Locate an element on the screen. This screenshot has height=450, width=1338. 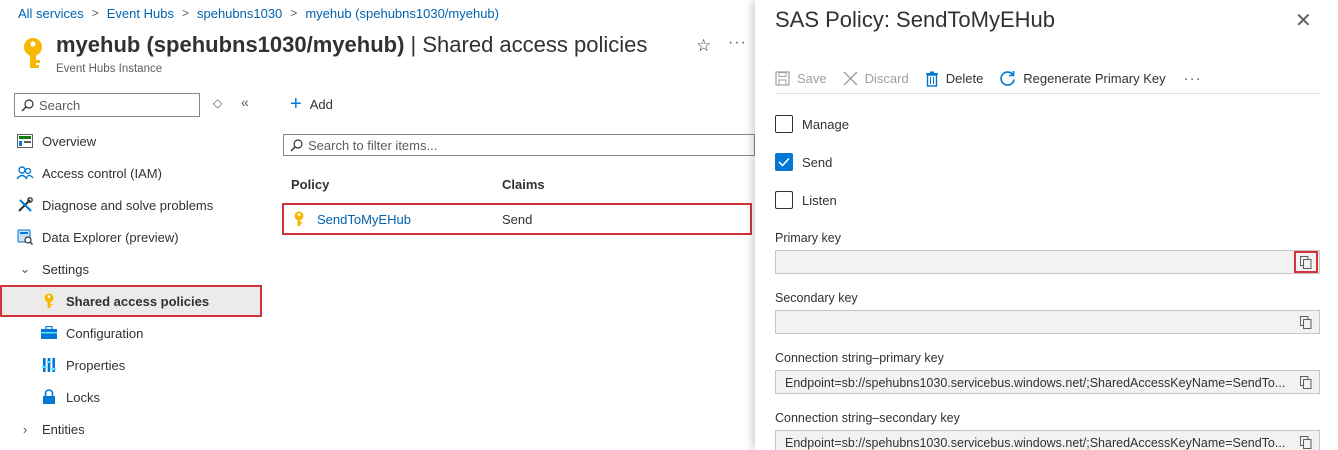
checkbox-label: Manage is located at coordinates (825, 124).